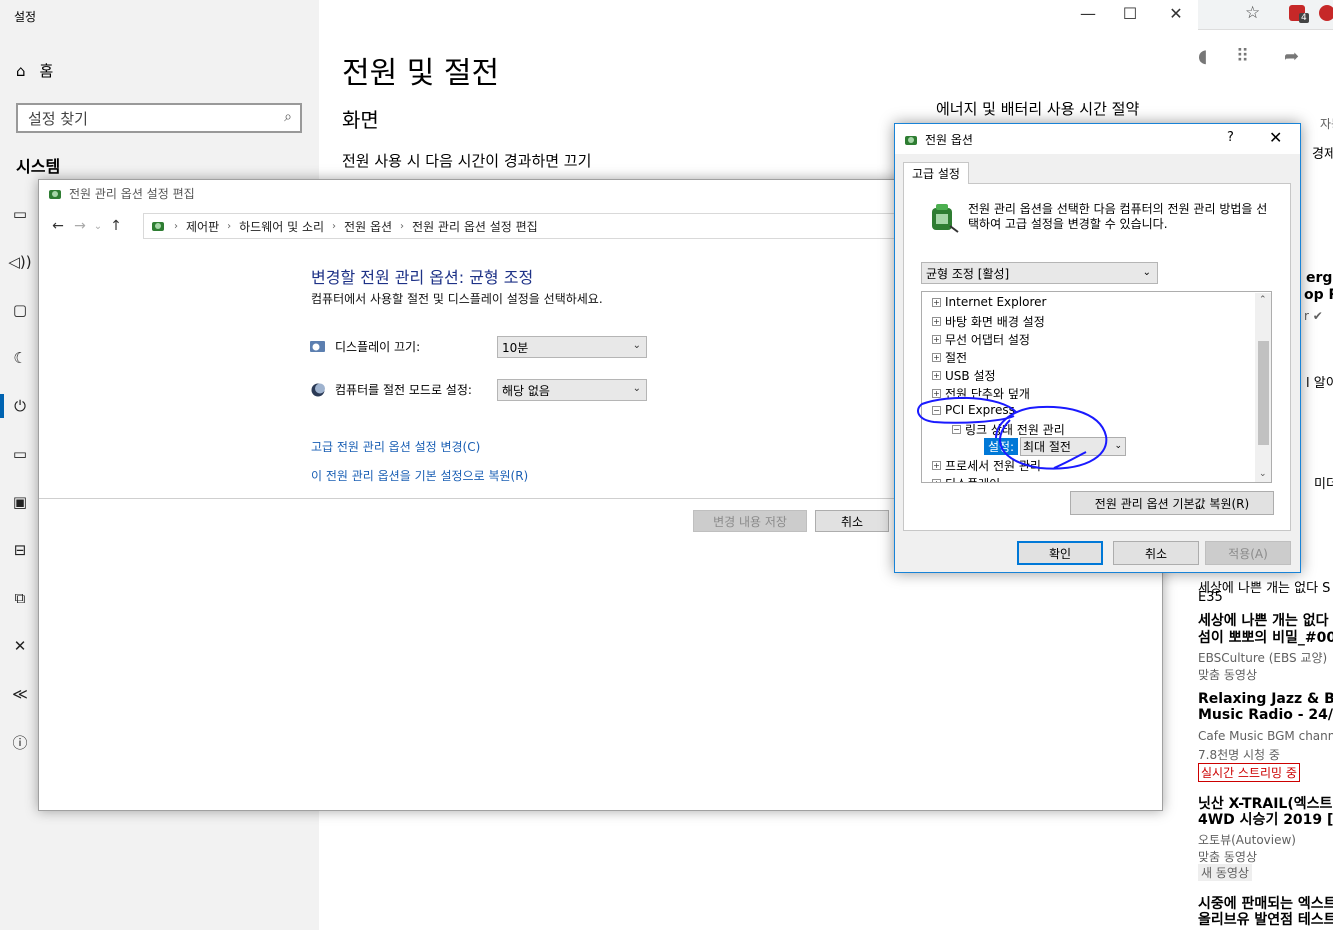 This screenshot has height=930, width=1333. What do you see at coordinates (281, 226) in the screenshot?
I see `breadcrumb-item: 하드웨어 및 소리` at bounding box center [281, 226].